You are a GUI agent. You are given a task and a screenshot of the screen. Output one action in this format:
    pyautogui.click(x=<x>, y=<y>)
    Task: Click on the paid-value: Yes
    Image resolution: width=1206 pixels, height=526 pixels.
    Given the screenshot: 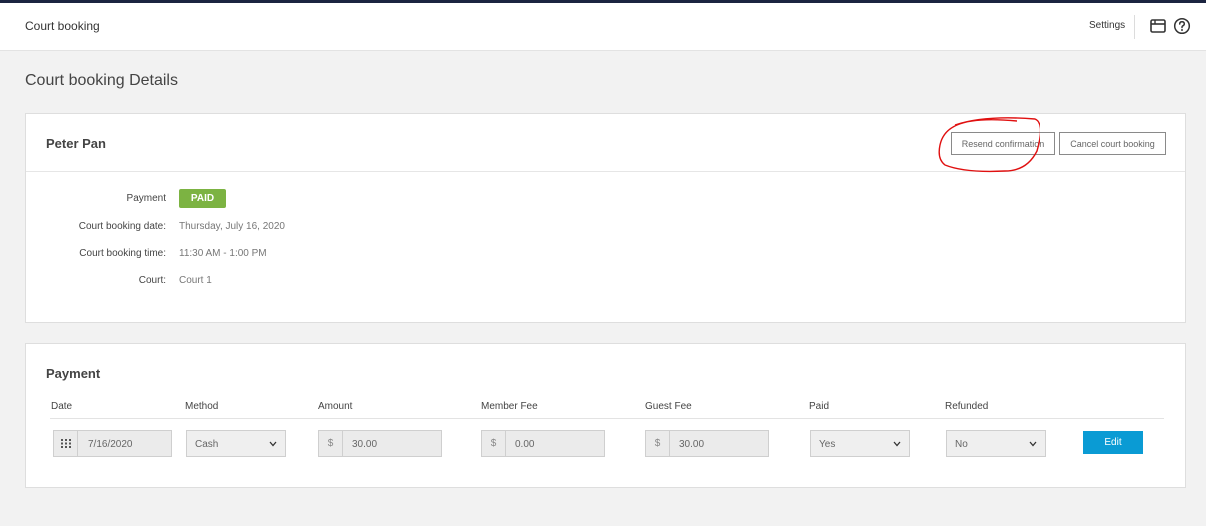 What is the action you would take?
    pyautogui.click(x=827, y=444)
    